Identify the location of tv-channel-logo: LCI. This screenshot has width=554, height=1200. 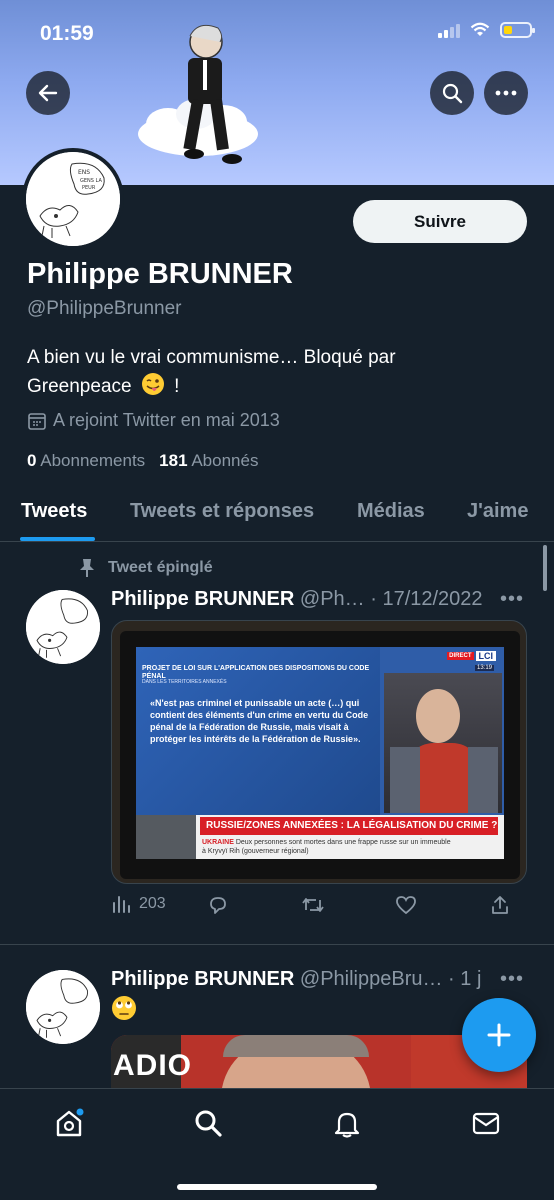
(485, 656).